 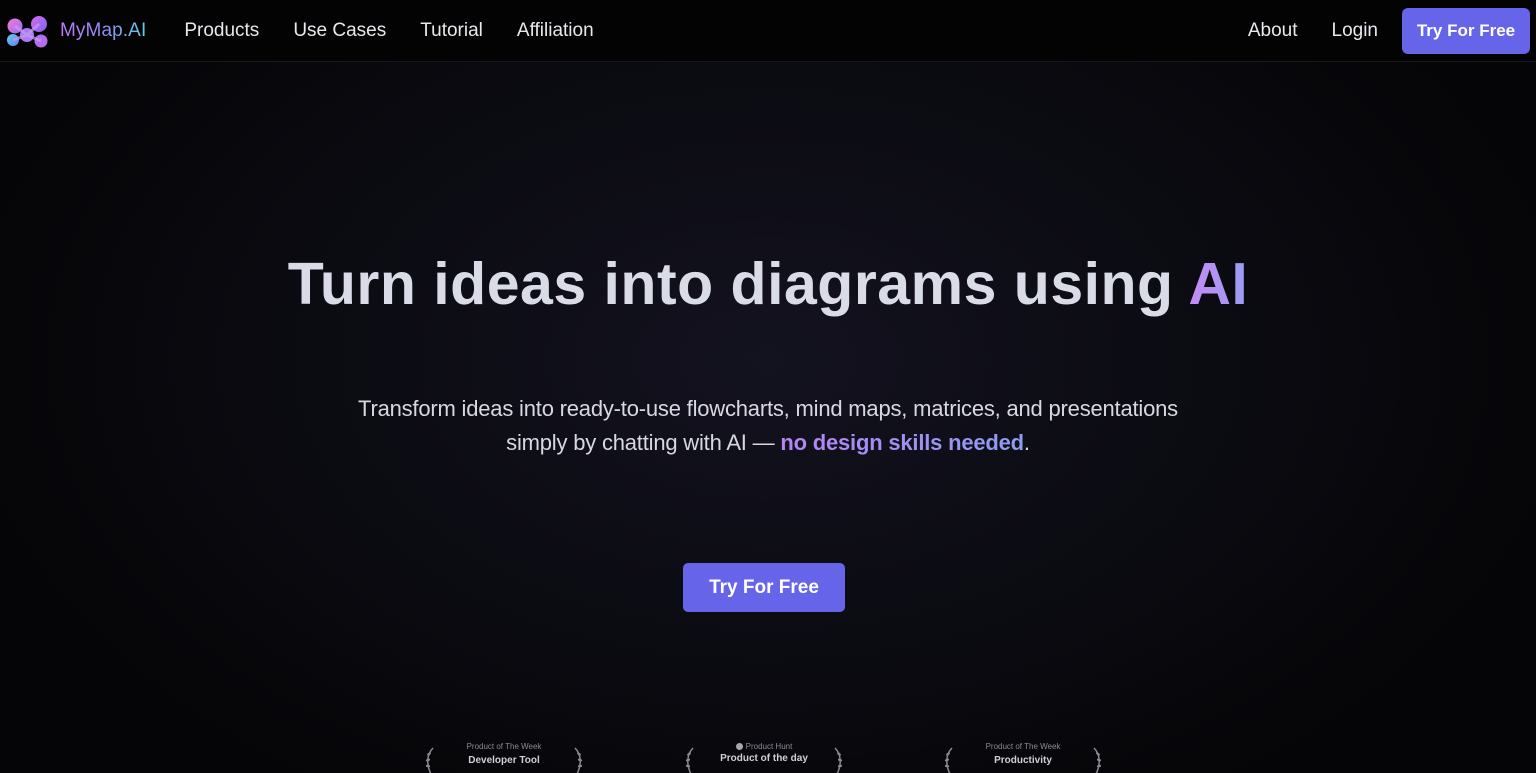 I want to click on nav-tutorial: Tutorial, so click(x=451, y=31).